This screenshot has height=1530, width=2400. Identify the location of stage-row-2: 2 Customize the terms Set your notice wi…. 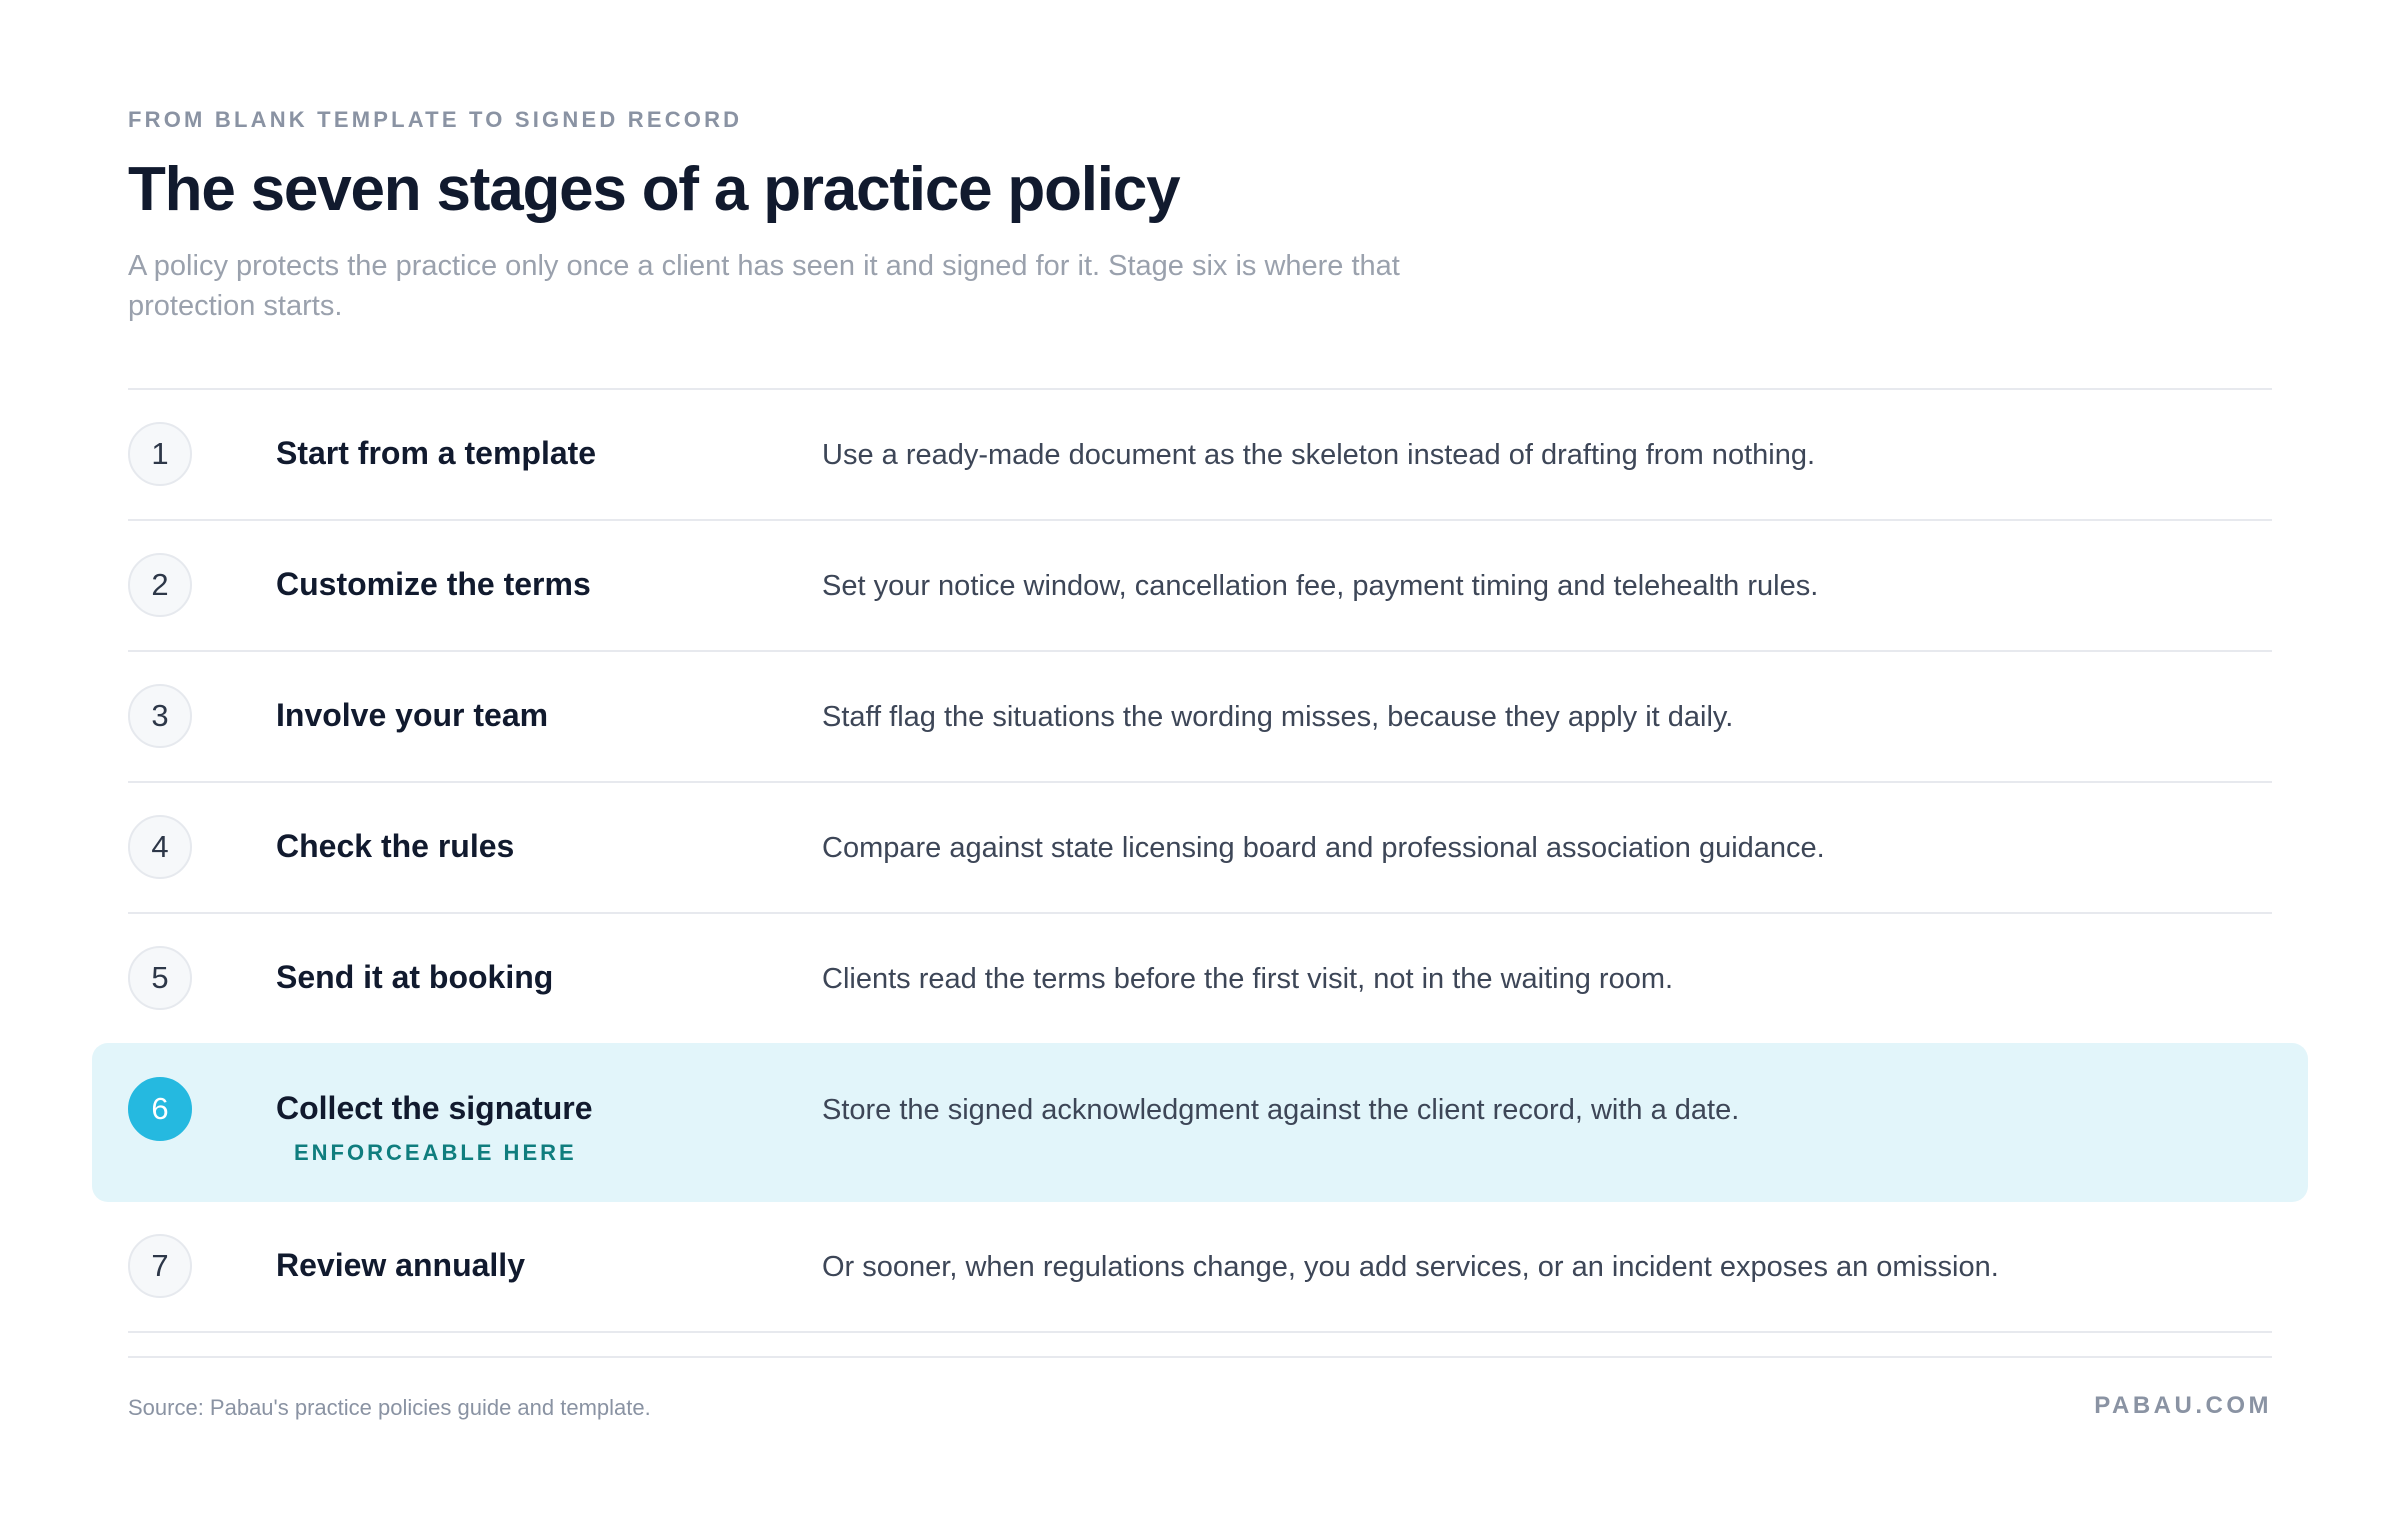
(1200, 586).